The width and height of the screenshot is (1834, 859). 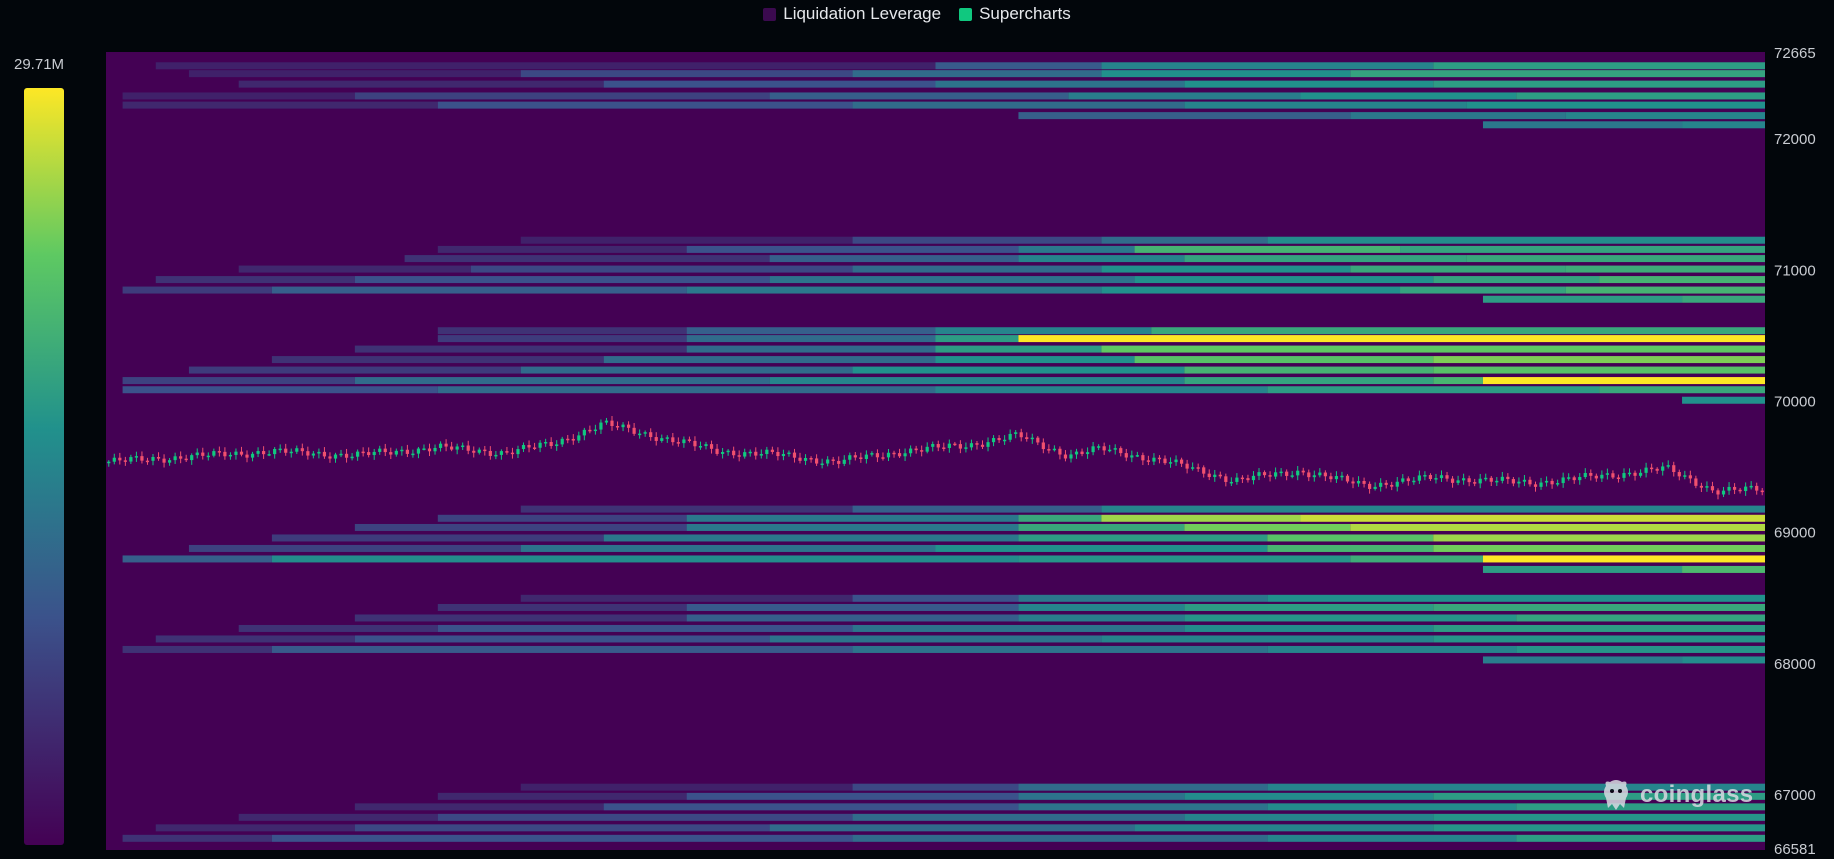 I want to click on y-tick-label: 72665, so click(x=1795, y=53).